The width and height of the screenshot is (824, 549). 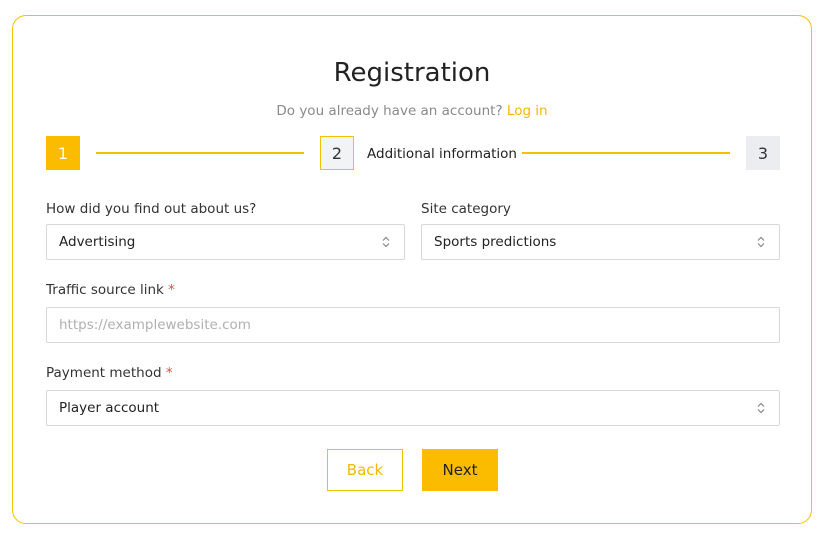 What do you see at coordinates (389, 111) in the screenshot?
I see `account-prompt-text: Do you already have an account?` at bounding box center [389, 111].